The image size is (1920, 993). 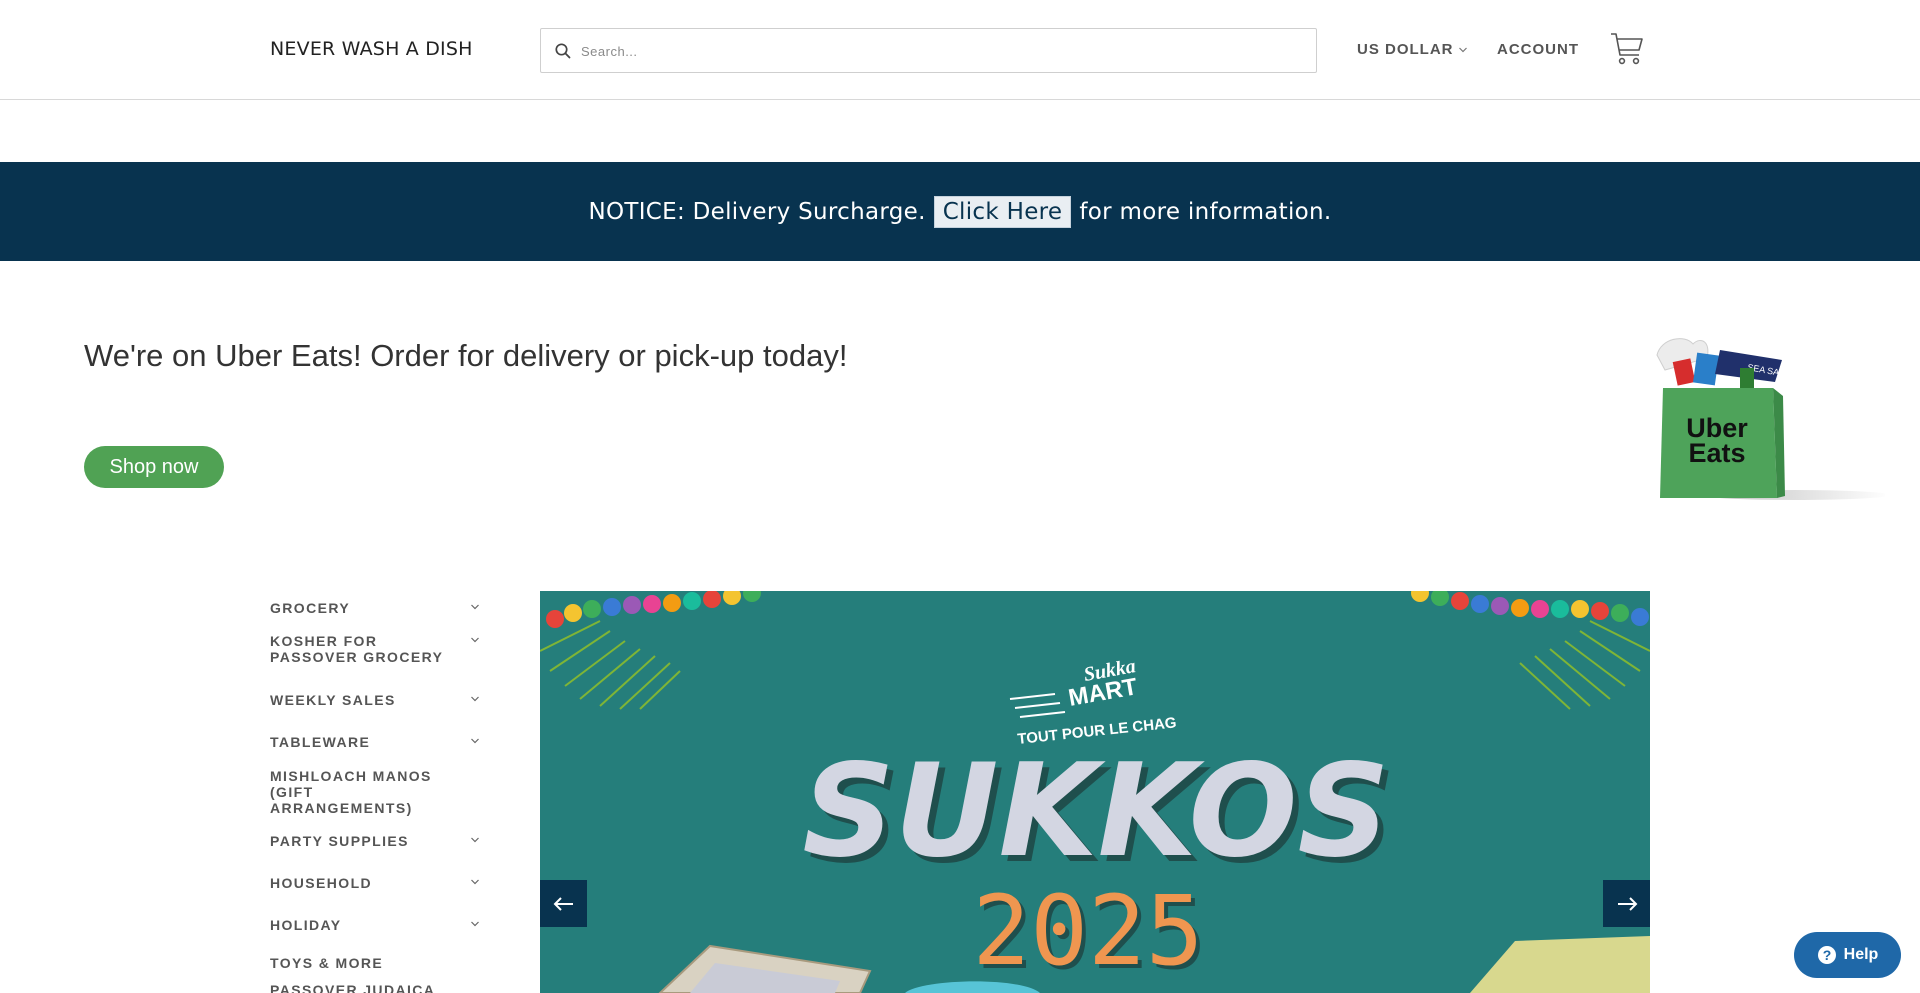 I want to click on sidebar-category-label: GROCERY, so click(x=310, y=608).